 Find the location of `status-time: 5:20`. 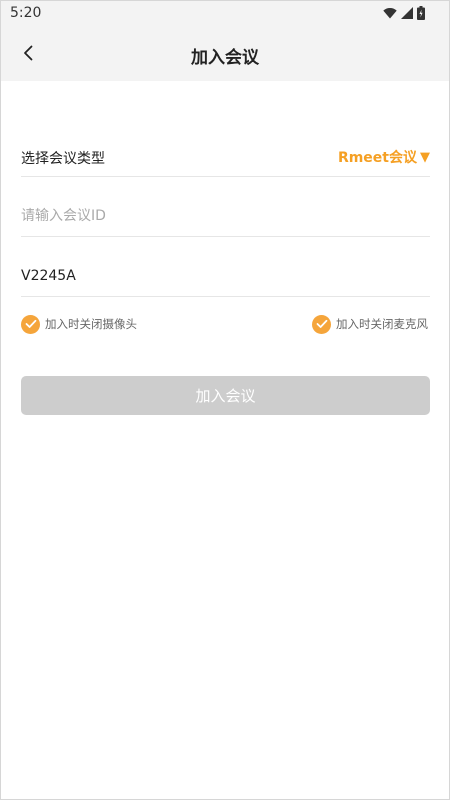

status-time: 5:20 is located at coordinates (26, 13).